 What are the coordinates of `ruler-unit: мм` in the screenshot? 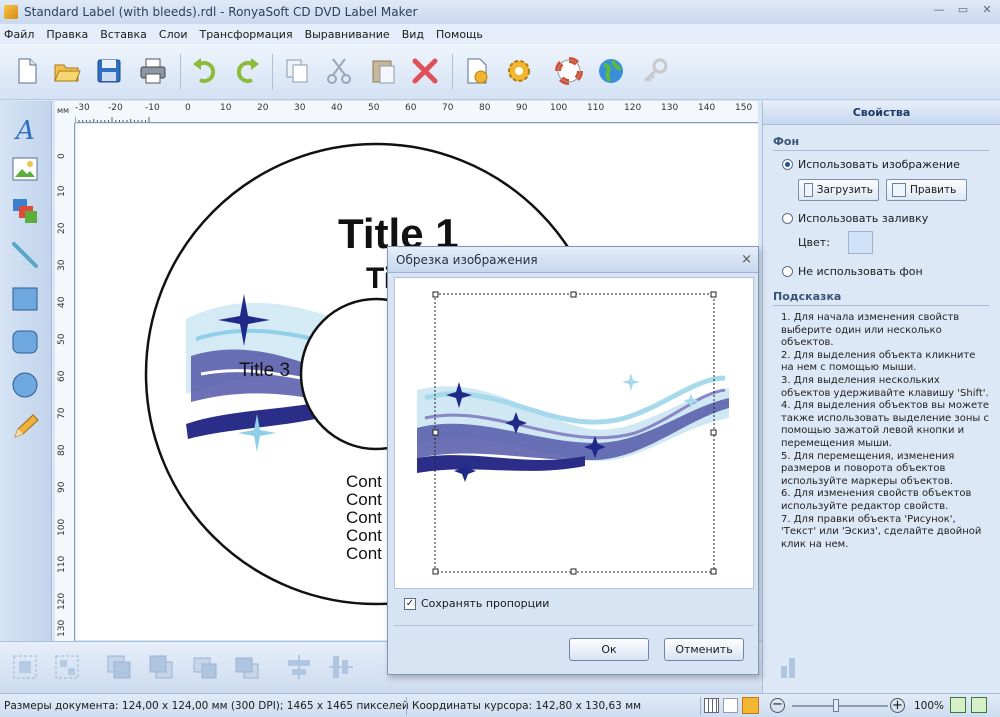 It's located at (65, 112).